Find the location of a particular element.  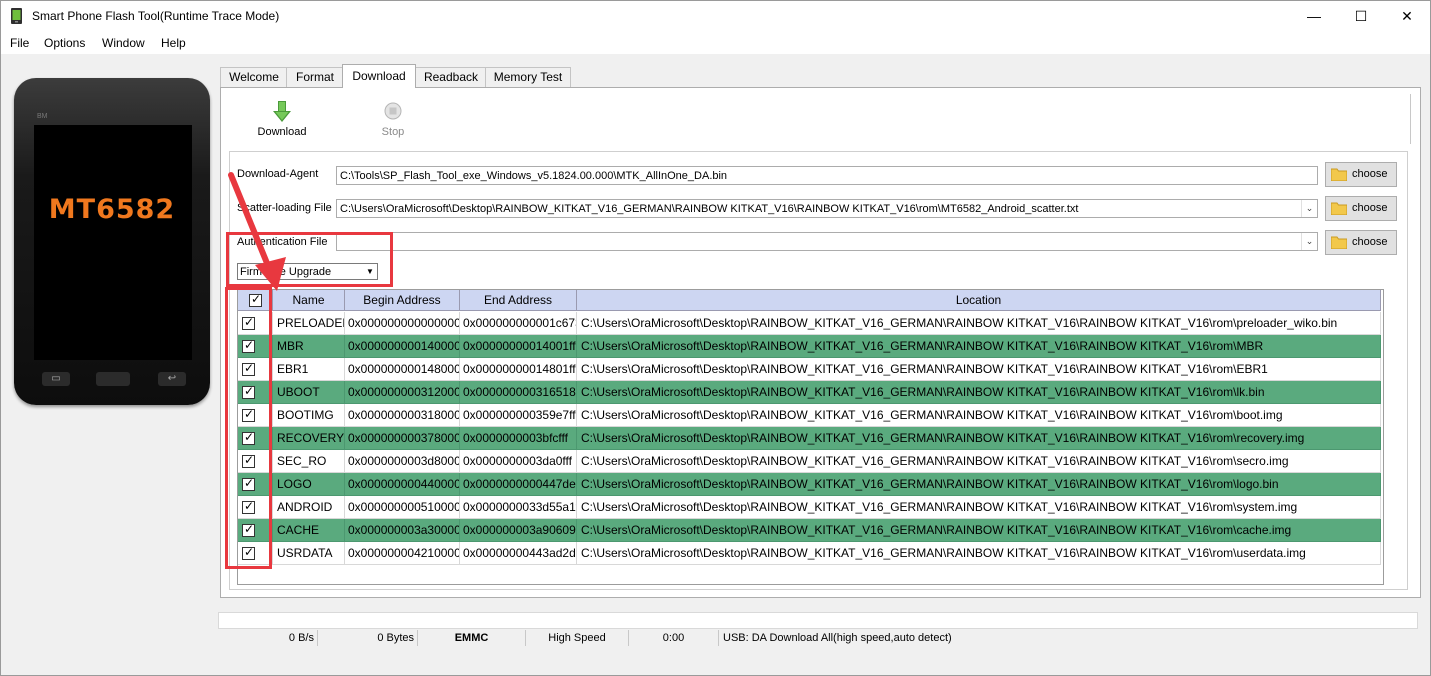

stop-icon is located at coordinates (393, 111).